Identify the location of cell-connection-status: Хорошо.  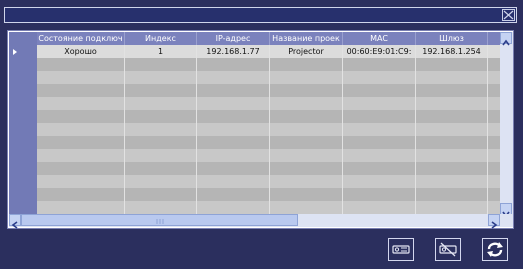
(81, 51).